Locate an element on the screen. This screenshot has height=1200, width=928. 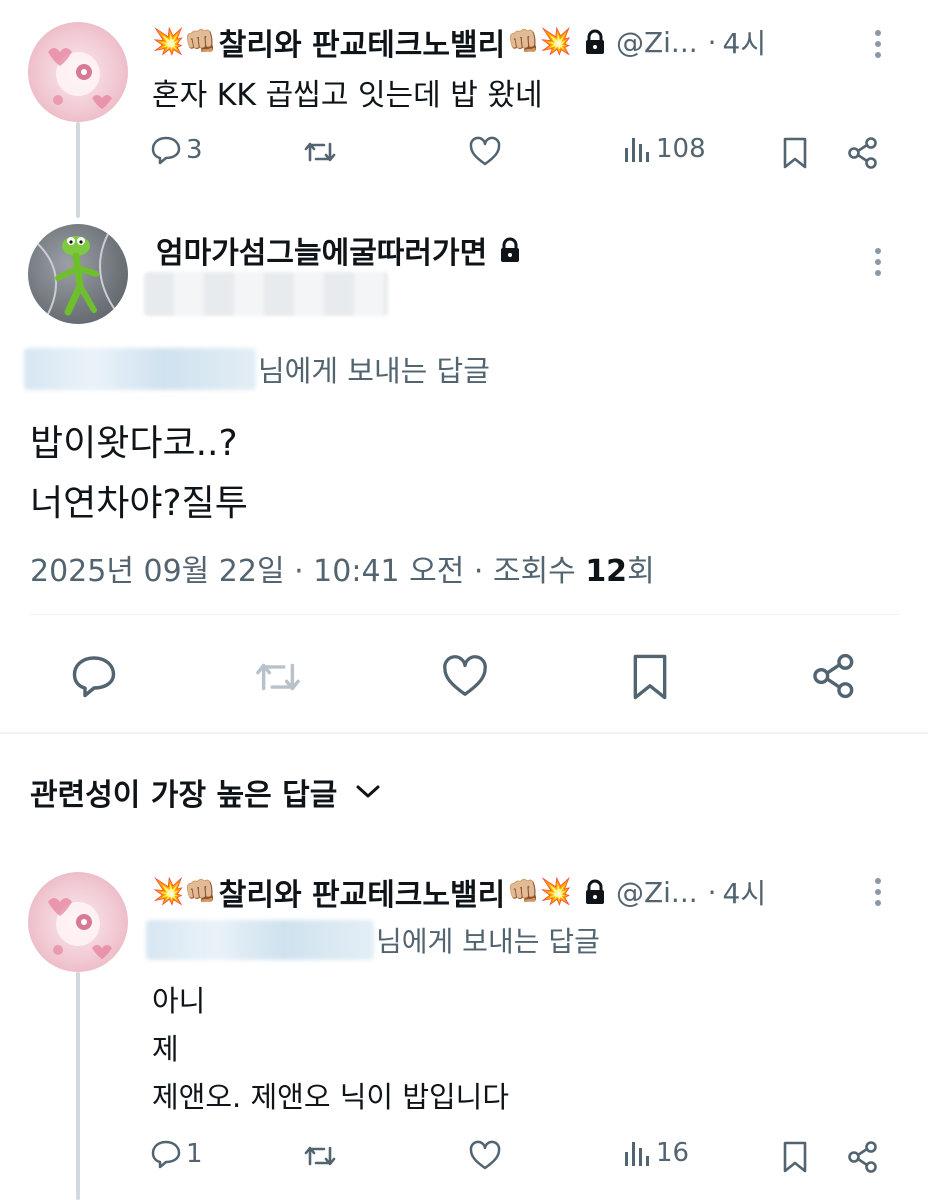
reply-text-line2: 제 is located at coordinates (165, 1049).